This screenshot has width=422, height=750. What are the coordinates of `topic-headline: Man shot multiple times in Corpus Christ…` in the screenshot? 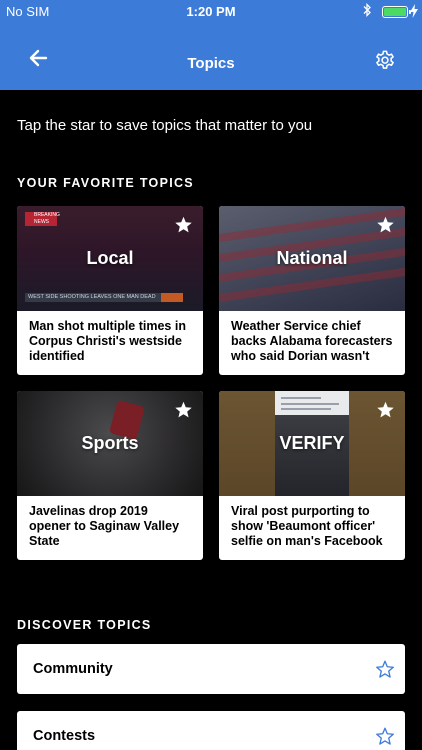 It's located at (107, 341).